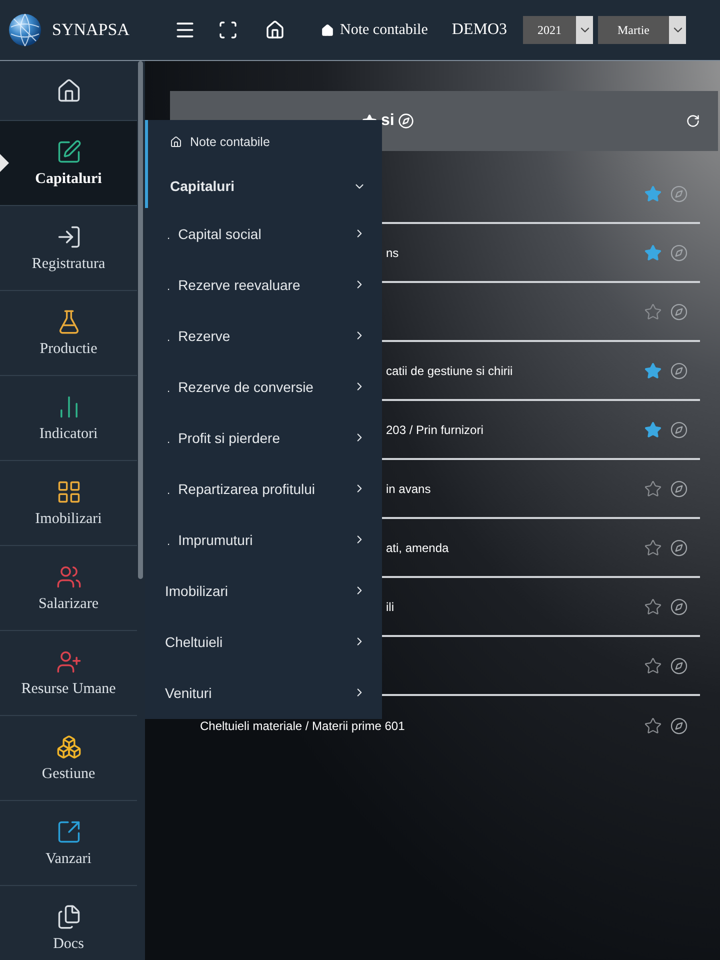 This screenshot has width=720, height=960. What do you see at coordinates (387, 121) in the screenshot?
I see `panel-title: si` at bounding box center [387, 121].